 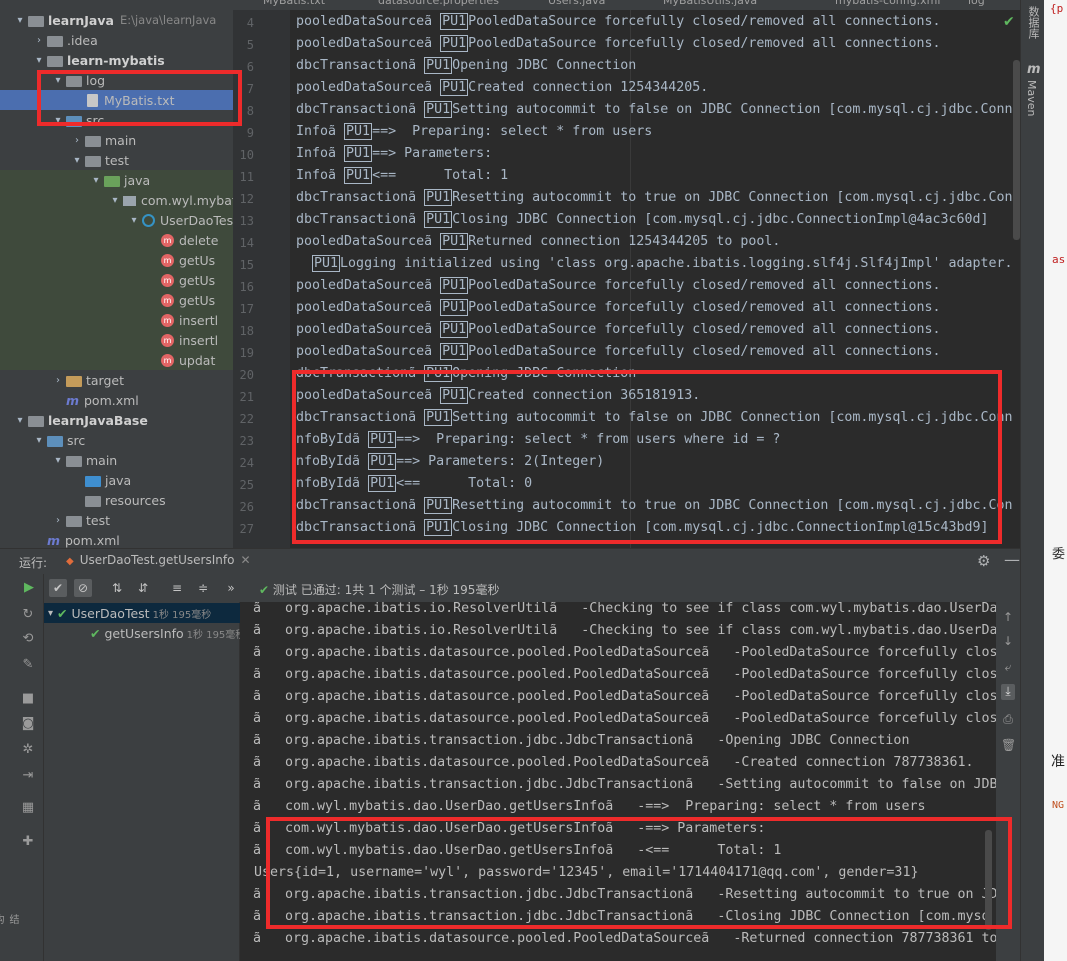 I want to click on scroll-to-end-icon: ⤓, so click(x=1008, y=692).